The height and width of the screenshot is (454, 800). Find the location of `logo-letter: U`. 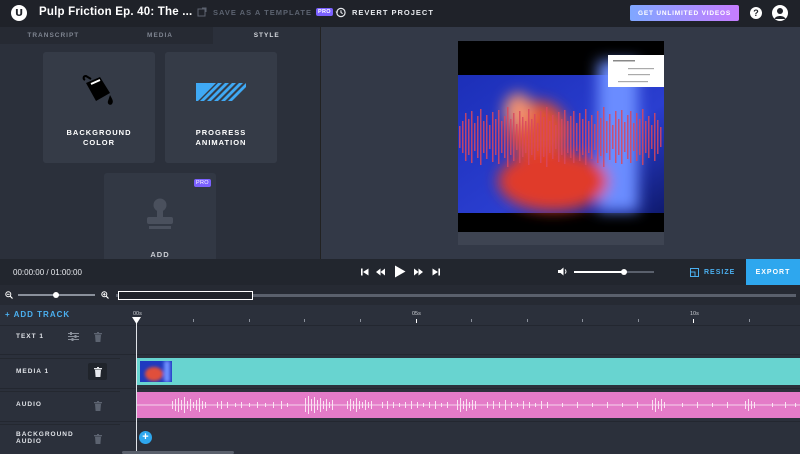

logo-letter: U is located at coordinates (19, 13).